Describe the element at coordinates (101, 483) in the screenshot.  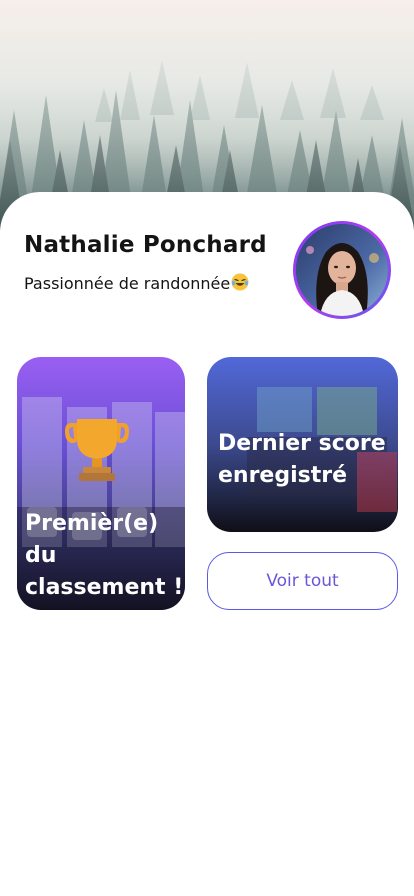
I see `ranking-card: Premièr(e) du classement !` at that location.